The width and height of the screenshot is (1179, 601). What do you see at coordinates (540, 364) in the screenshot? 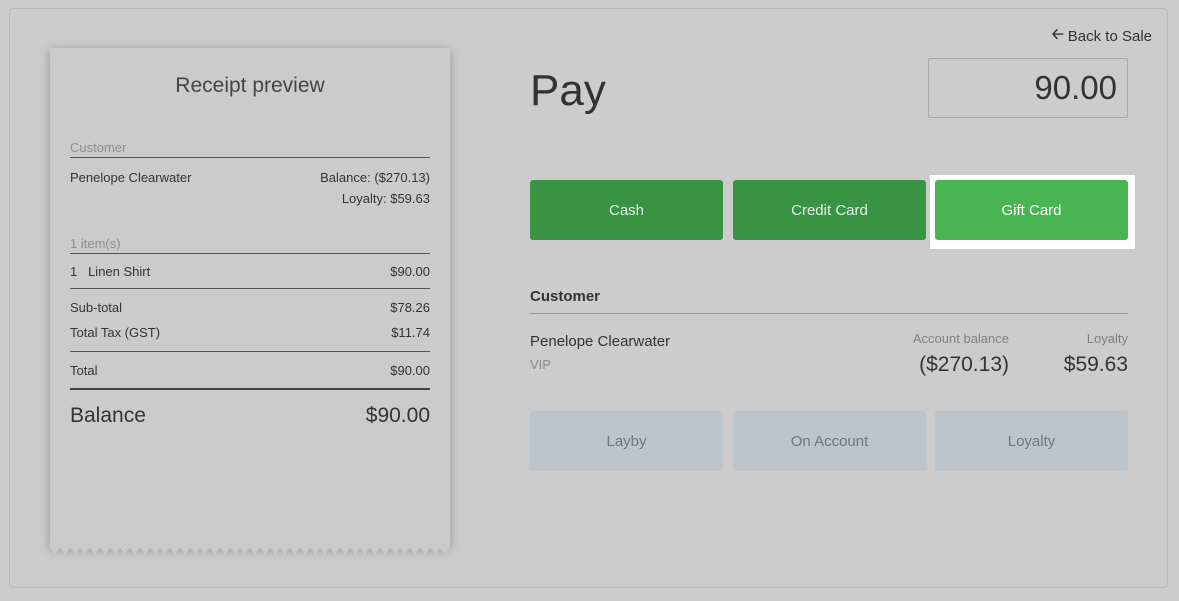
I see `customer-group: VIP` at bounding box center [540, 364].